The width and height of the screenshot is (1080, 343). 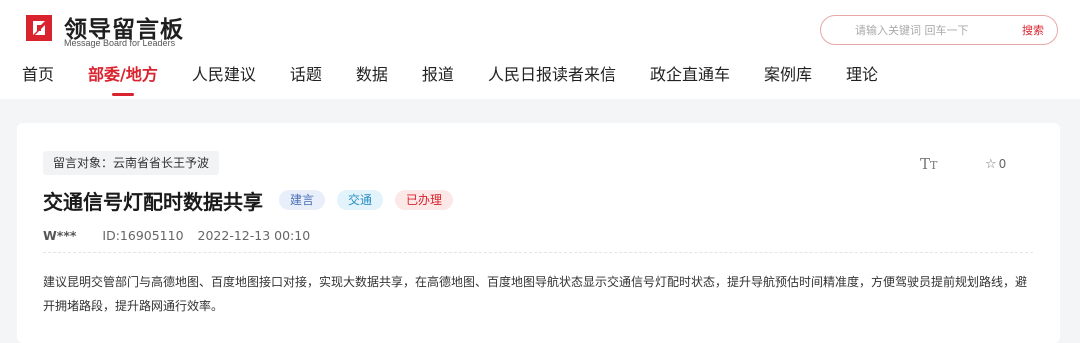 I want to click on title-row: 交通信号灯配时数据共享 建言 交通 已办理, so click(x=254, y=200).